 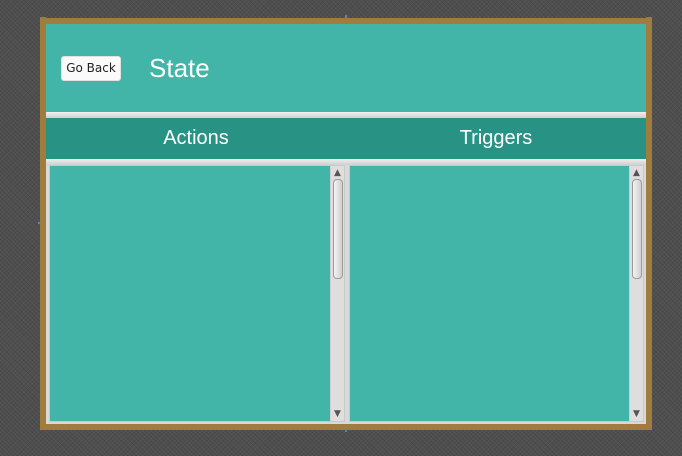 I want to click on tab-actions: Actions, so click(x=196, y=138).